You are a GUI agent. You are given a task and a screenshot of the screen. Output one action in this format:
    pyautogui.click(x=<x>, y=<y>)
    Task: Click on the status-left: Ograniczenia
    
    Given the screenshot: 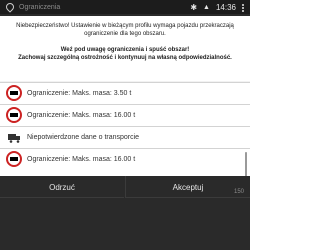 What is the action you would take?
    pyautogui.click(x=32, y=7)
    